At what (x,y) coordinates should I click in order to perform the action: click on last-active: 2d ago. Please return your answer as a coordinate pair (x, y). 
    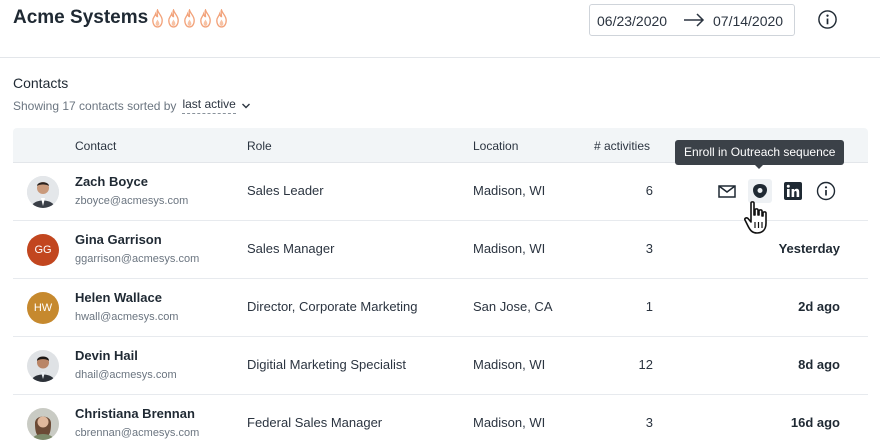
    Looking at the image, I should click on (819, 306).